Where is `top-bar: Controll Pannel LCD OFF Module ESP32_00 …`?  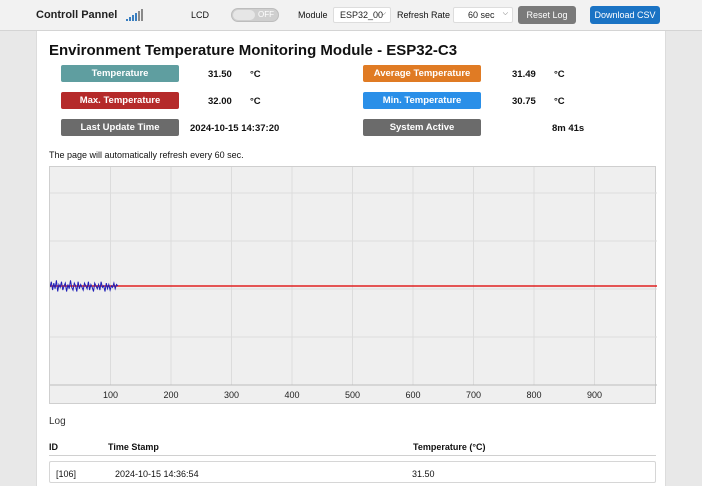 top-bar: Controll Pannel LCD OFF Module ESP32_00 … is located at coordinates (351, 15).